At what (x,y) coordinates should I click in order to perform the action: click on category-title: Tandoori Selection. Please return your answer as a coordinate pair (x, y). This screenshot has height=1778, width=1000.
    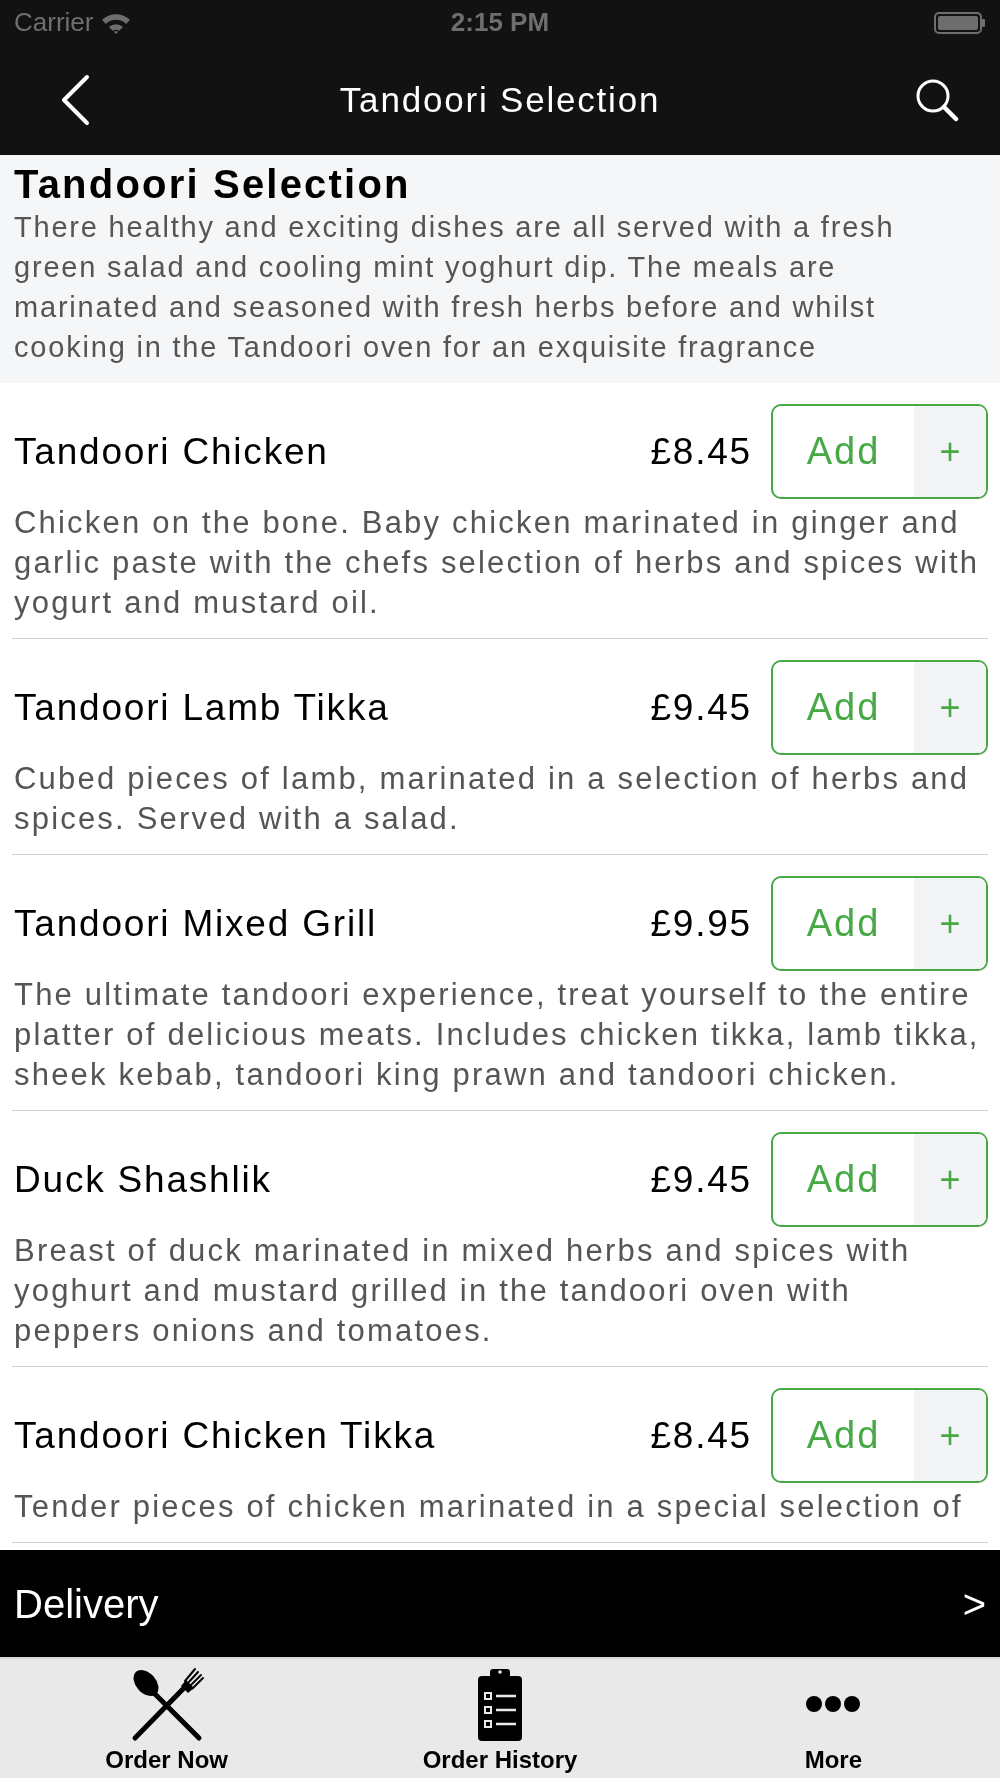
    Looking at the image, I should click on (213, 184).